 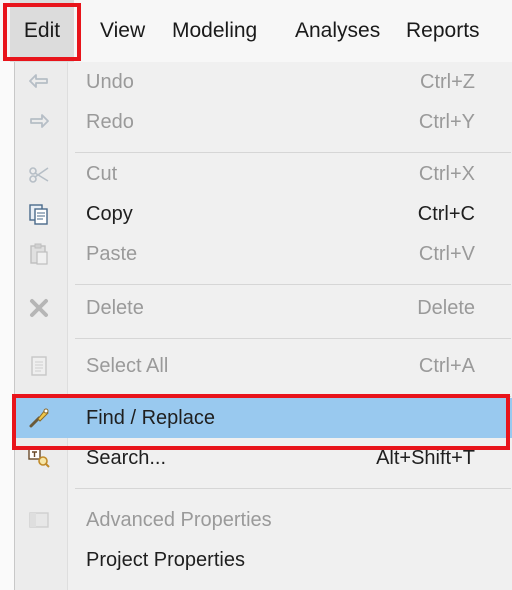 I want to click on menu-item-shortcut: Ctrl+V, so click(x=446, y=254).